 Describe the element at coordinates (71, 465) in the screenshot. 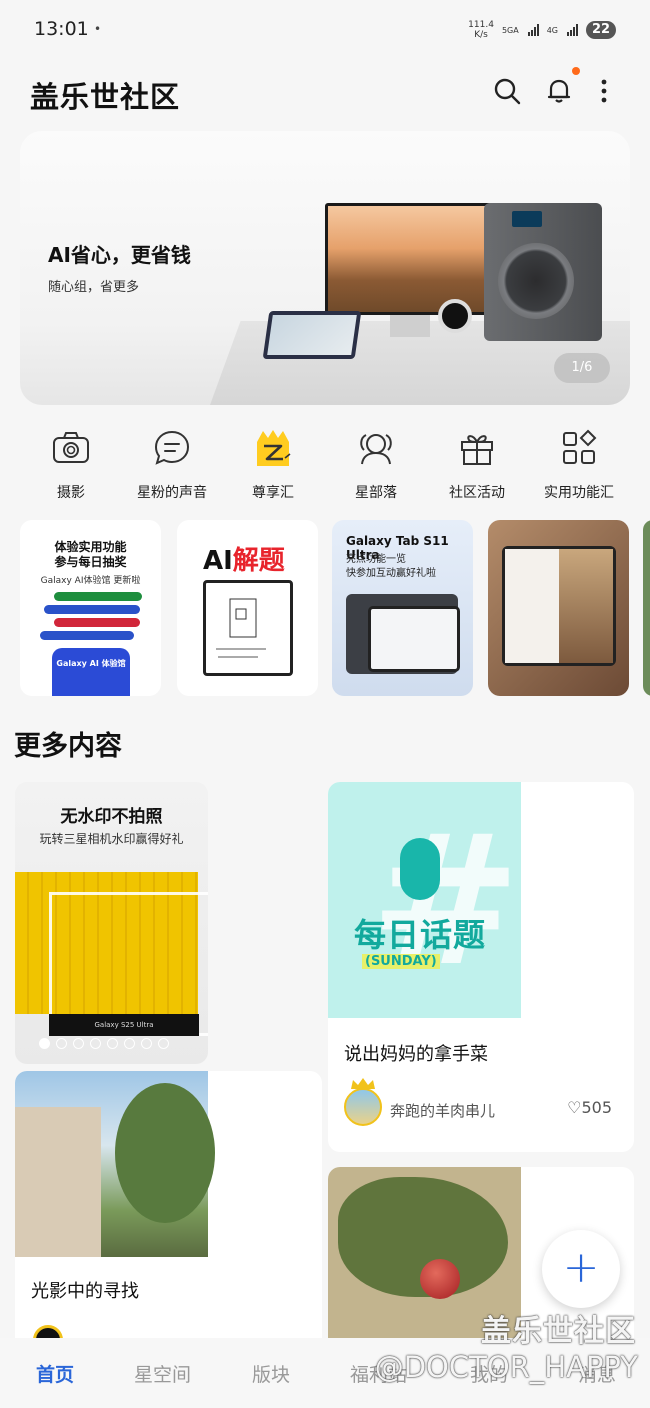

I see `shortcut-photography: 摄影` at that location.